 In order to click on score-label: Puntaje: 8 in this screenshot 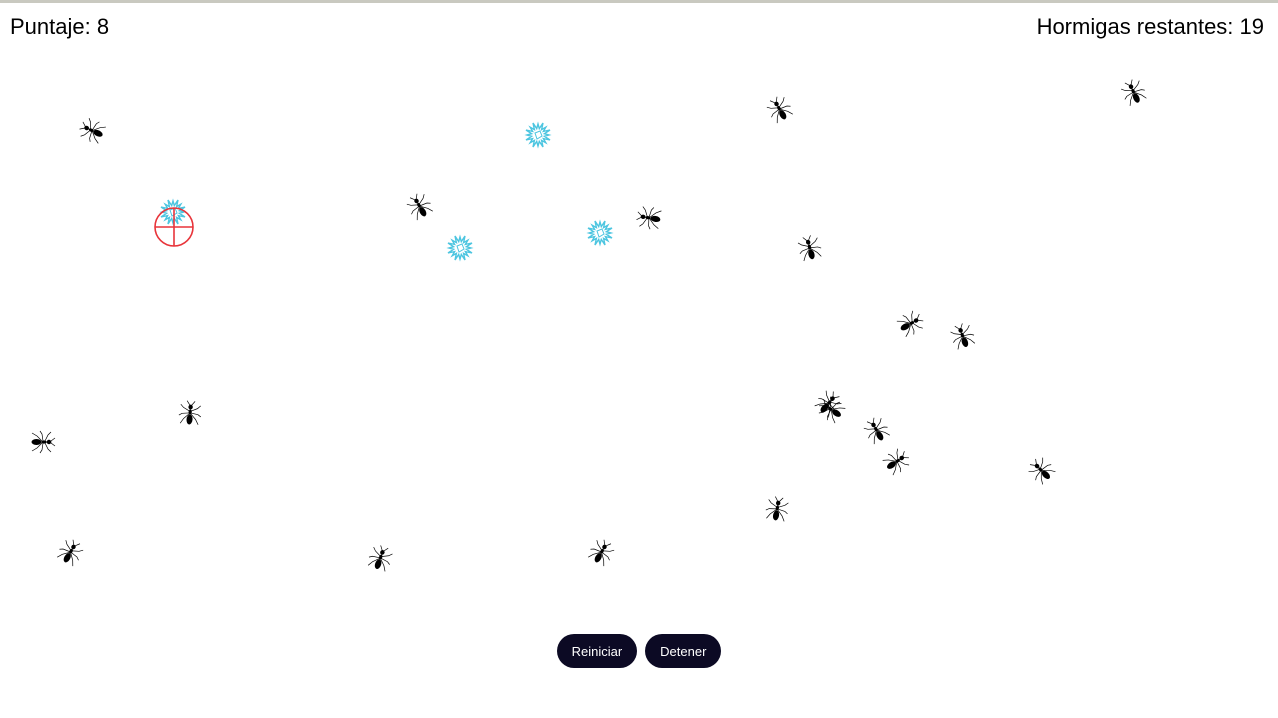, I will do `click(60, 26)`.